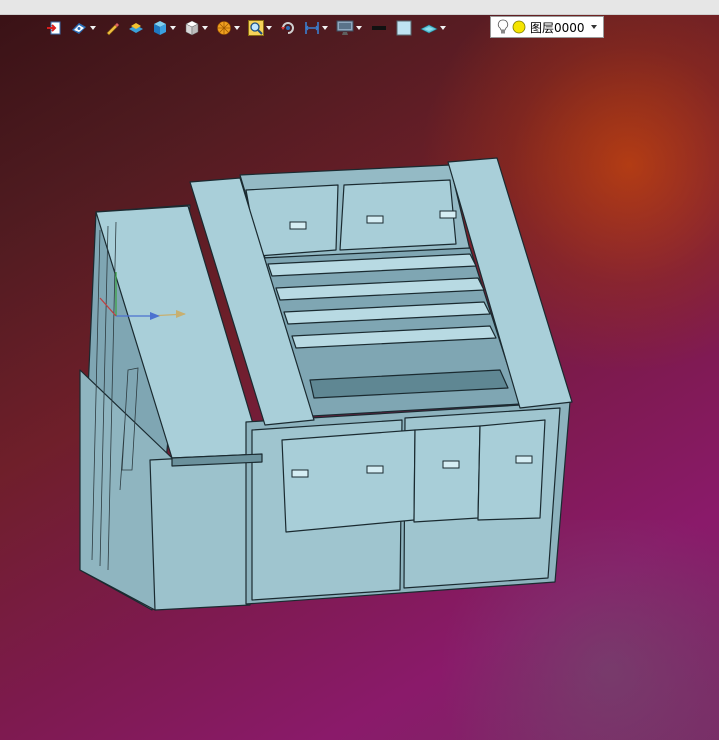  I want to click on layer-box-button, so click(136, 28).